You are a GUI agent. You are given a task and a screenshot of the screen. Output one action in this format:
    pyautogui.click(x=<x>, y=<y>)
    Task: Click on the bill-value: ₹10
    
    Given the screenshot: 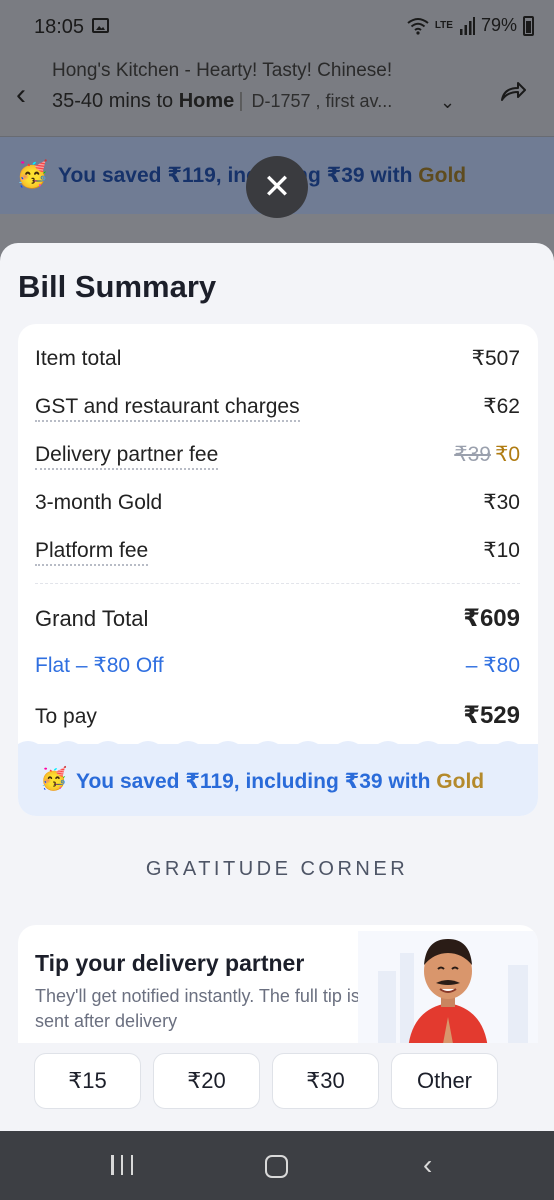 What is the action you would take?
    pyautogui.click(x=501, y=550)
    